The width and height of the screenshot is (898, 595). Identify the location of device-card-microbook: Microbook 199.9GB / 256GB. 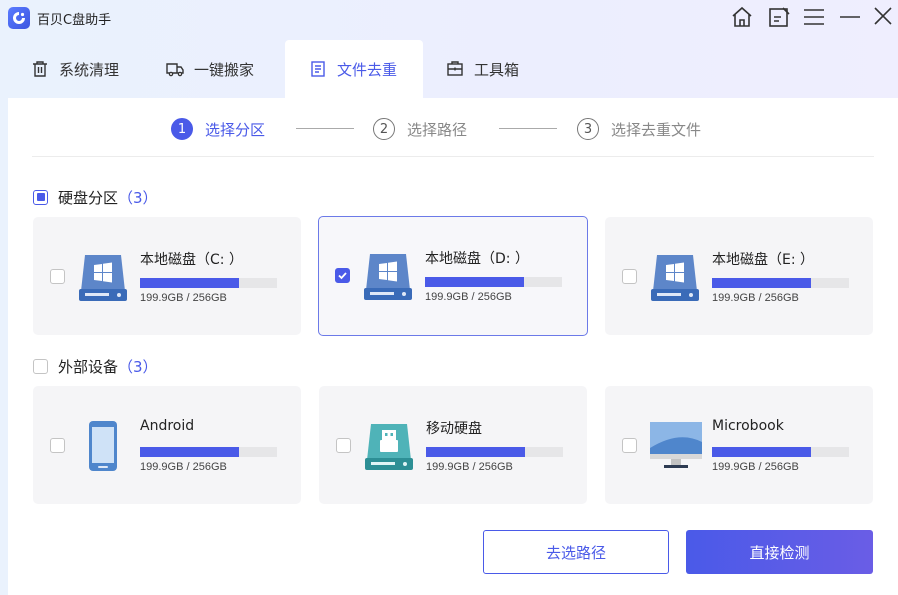
(739, 445).